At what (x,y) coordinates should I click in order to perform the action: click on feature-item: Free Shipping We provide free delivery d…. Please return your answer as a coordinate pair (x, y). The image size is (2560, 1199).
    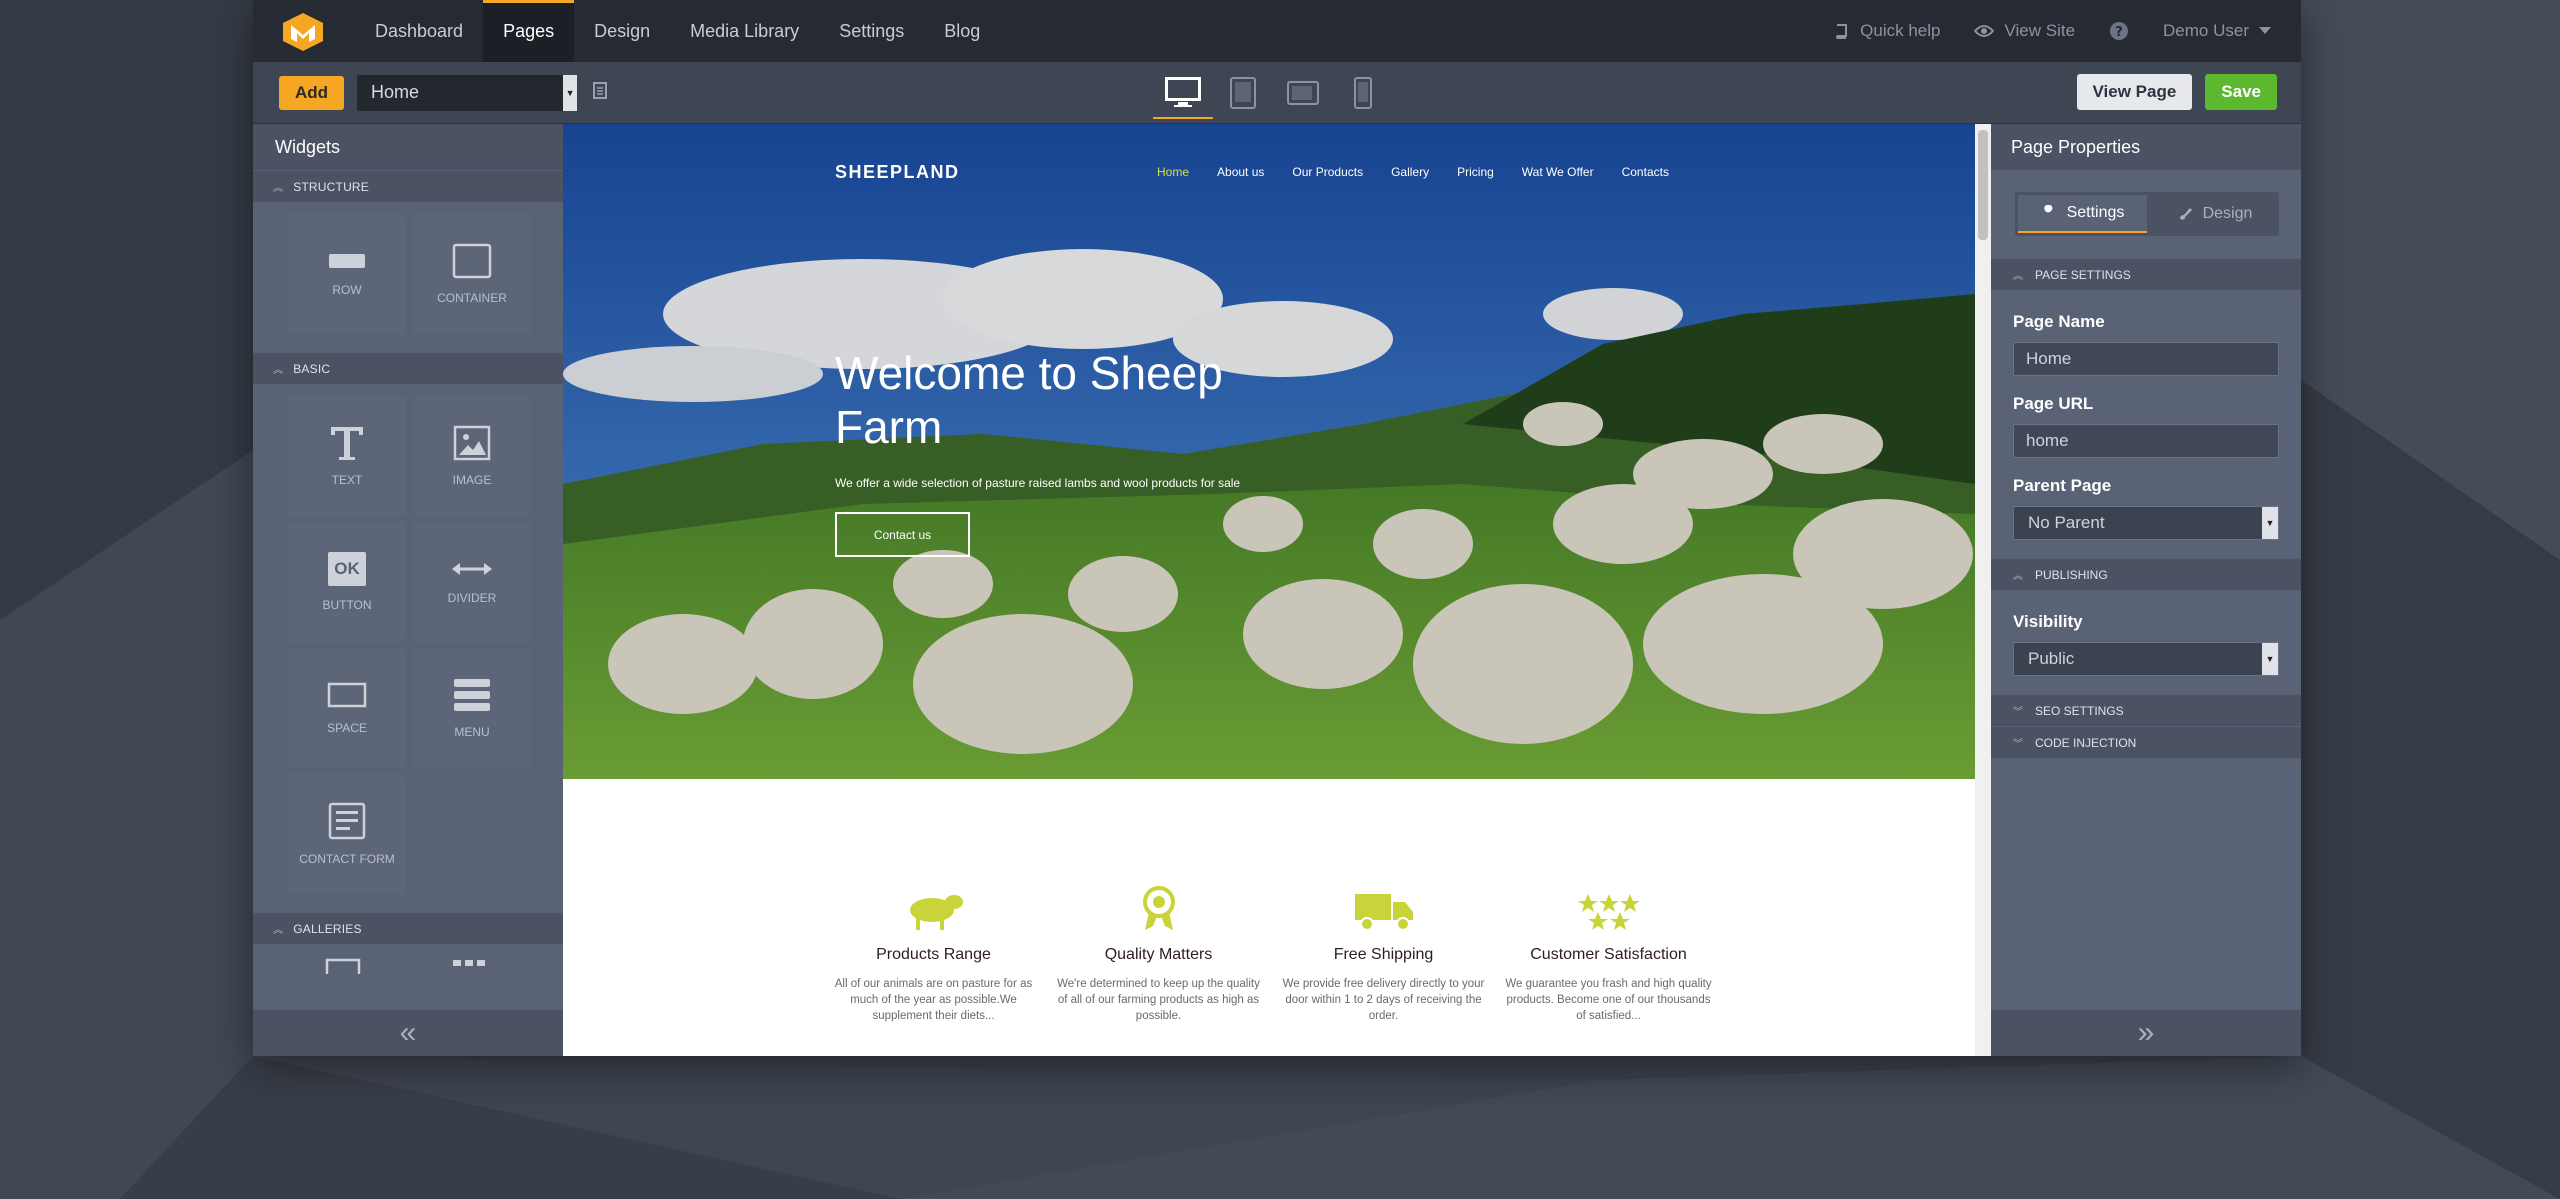
    Looking at the image, I should click on (1383, 954).